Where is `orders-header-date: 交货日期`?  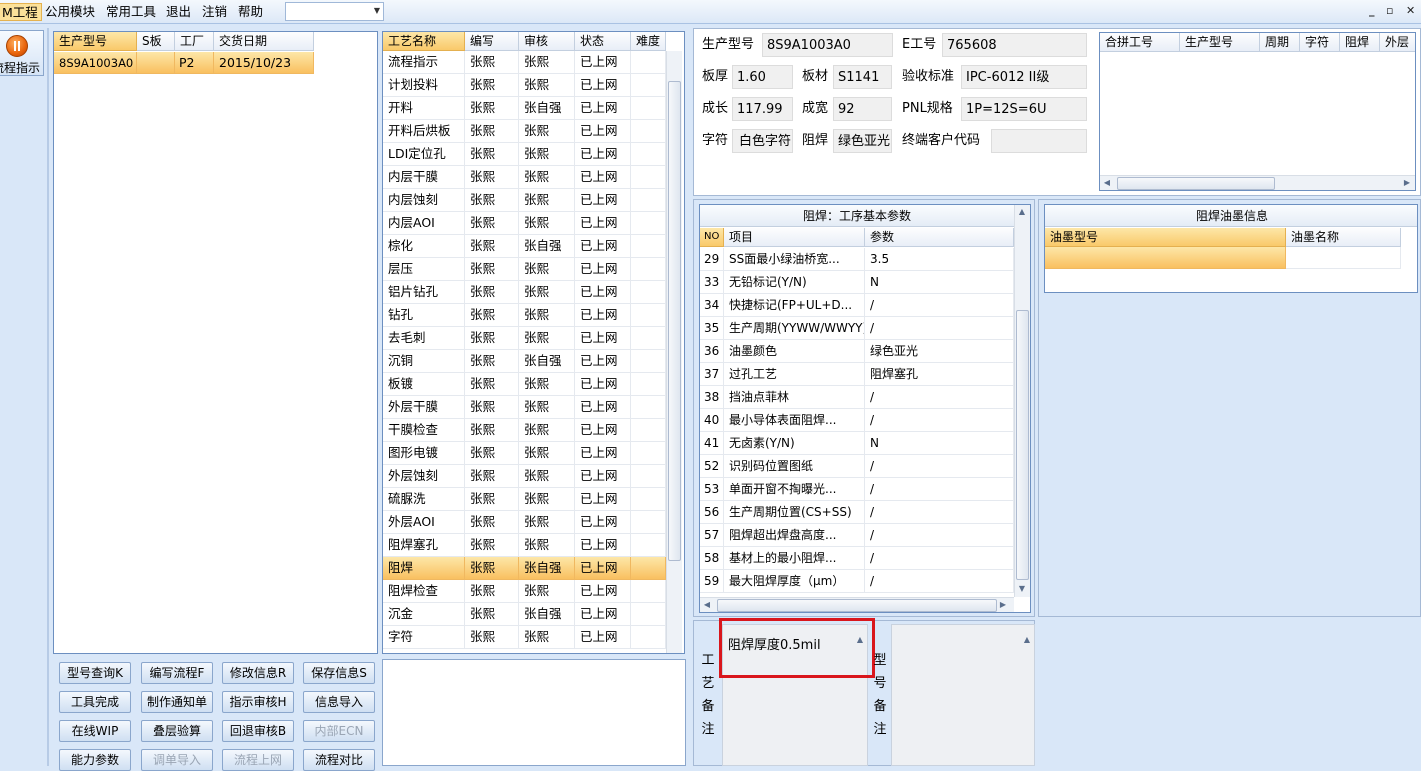 orders-header-date: 交货日期 is located at coordinates (264, 41).